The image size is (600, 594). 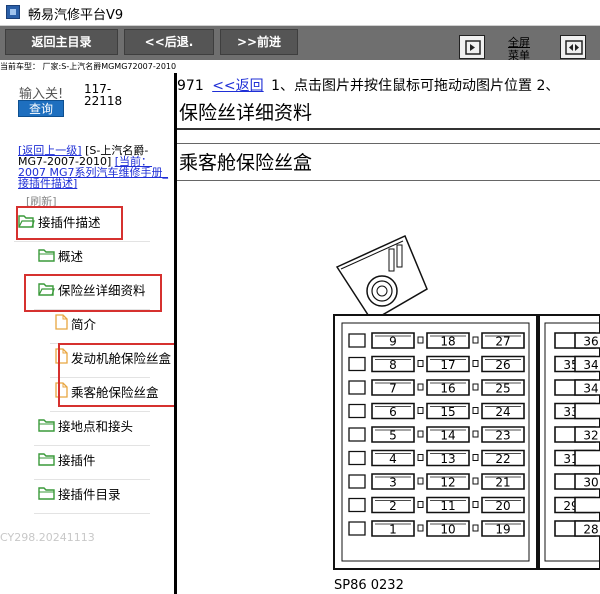 I want to click on fuse-number: 10, so click(x=447, y=530).